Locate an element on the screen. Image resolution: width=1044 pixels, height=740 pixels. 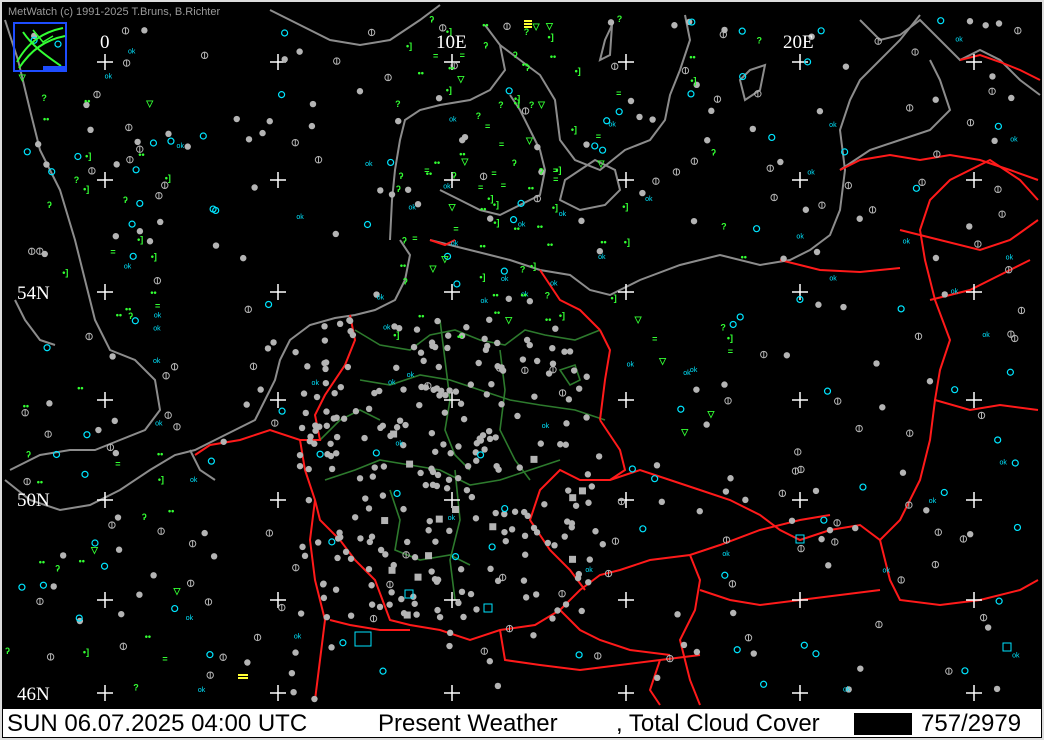
station-count: 757/2979 is located at coordinates (971, 723).